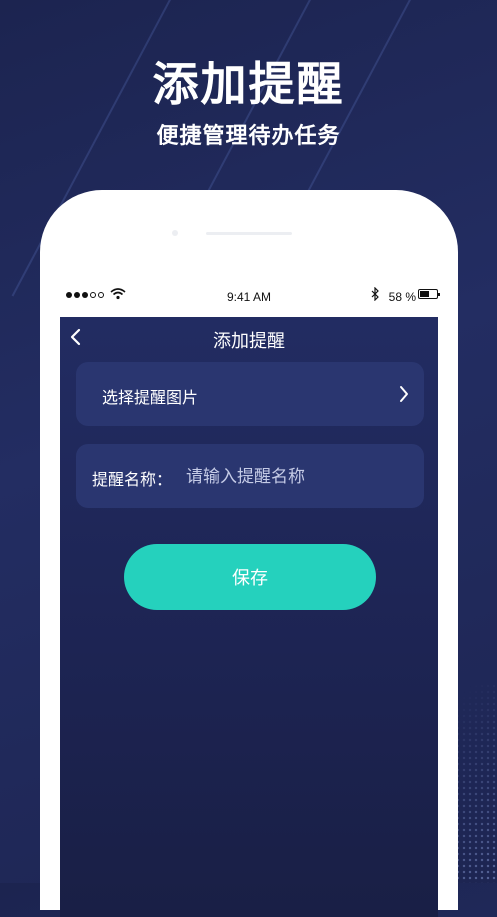 The image size is (497, 917). I want to click on chevron-right-icon, so click(404, 394).